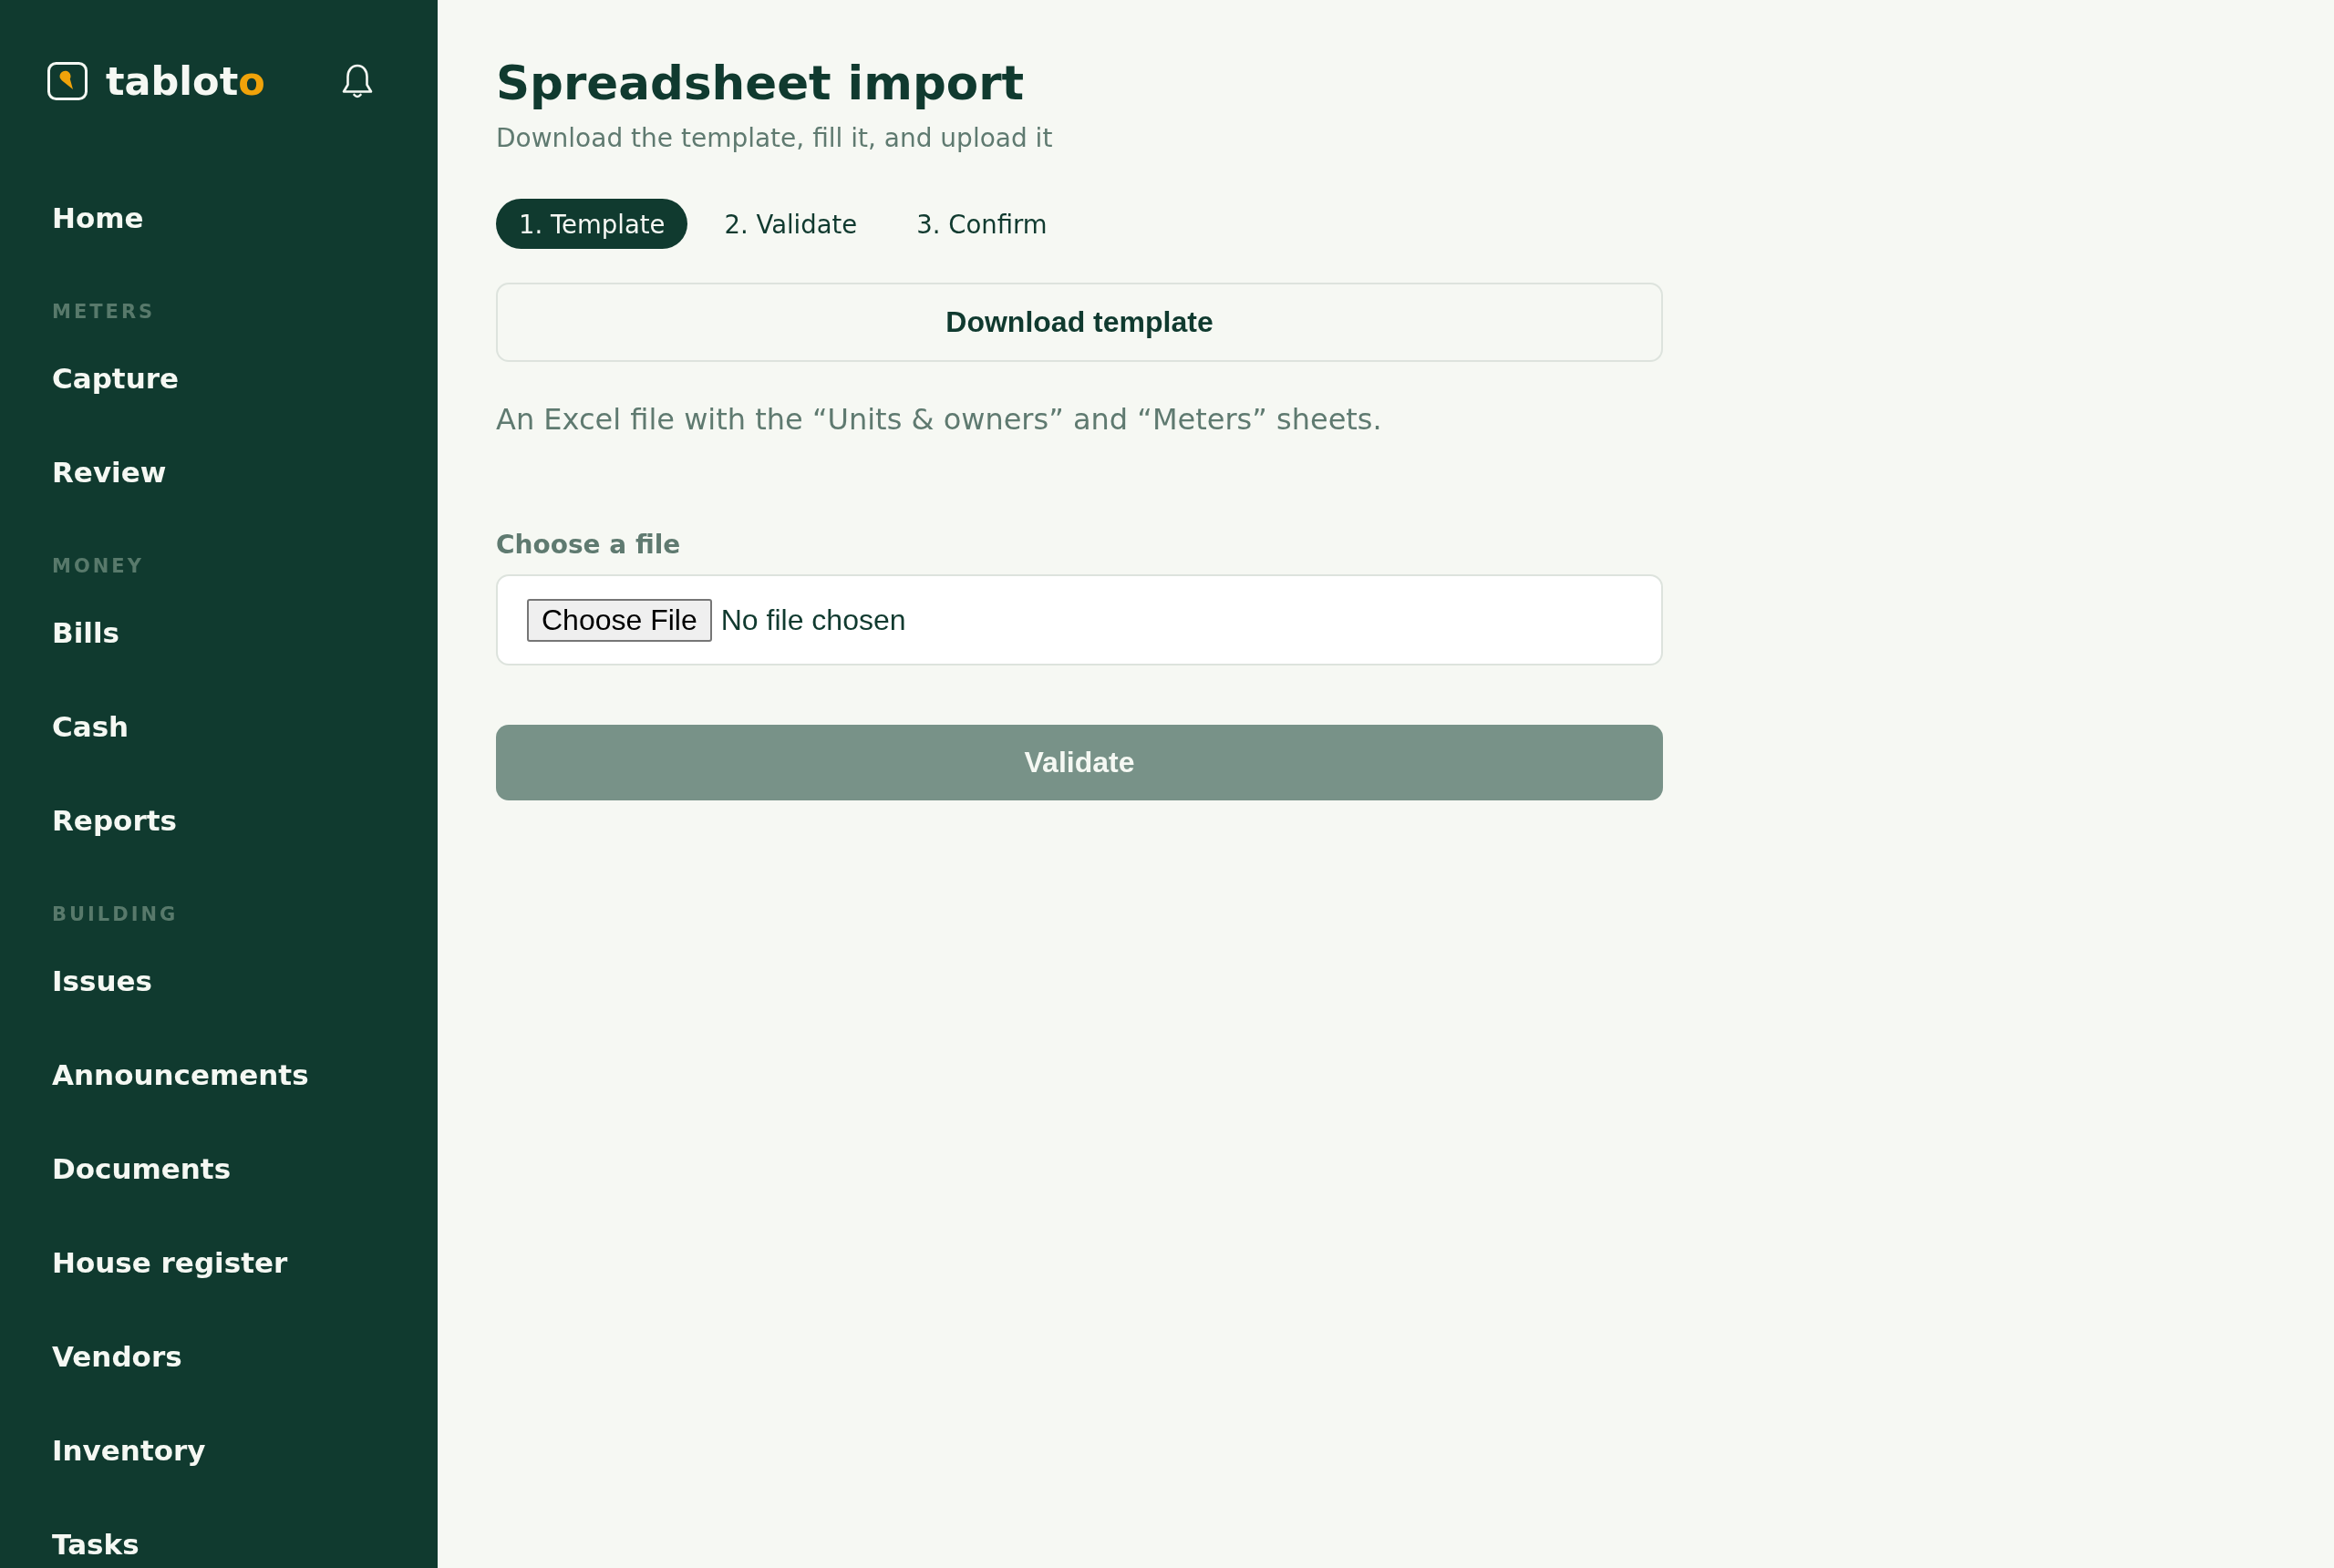  What do you see at coordinates (592, 224) in the screenshot?
I see `step-tab: 1. Template` at bounding box center [592, 224].